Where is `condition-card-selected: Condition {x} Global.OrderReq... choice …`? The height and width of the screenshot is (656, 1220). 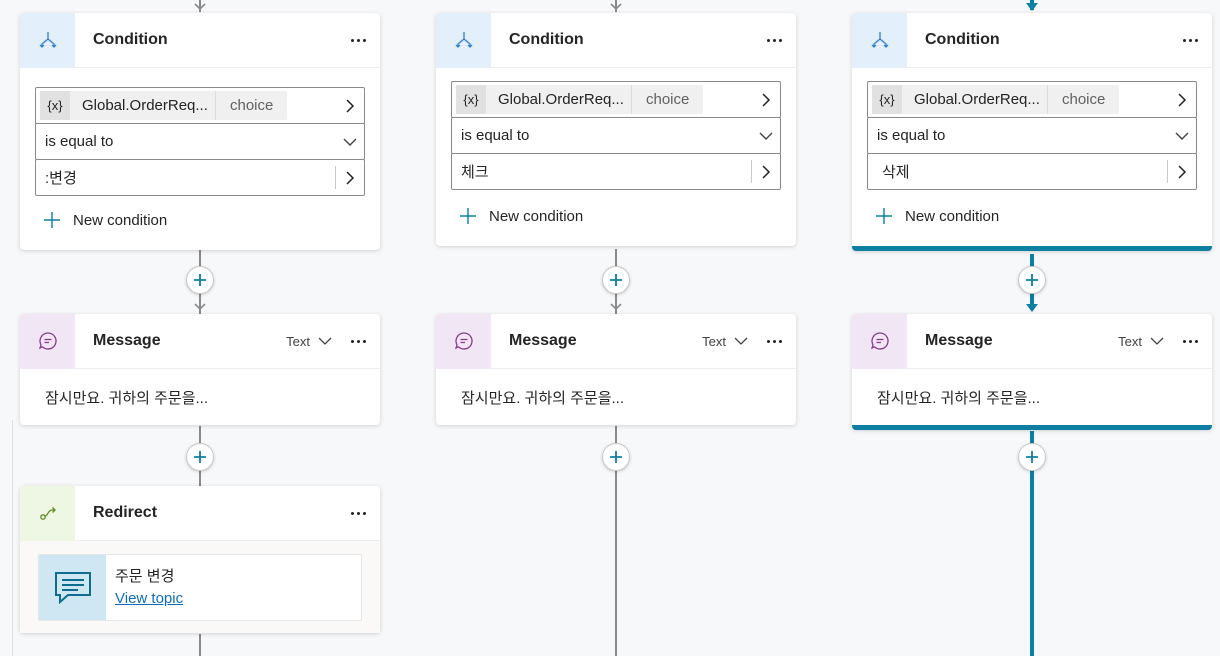 condition-card-selected: Condition {x} Global.OrderReq... choice … is located at coordinates (1032, 131).